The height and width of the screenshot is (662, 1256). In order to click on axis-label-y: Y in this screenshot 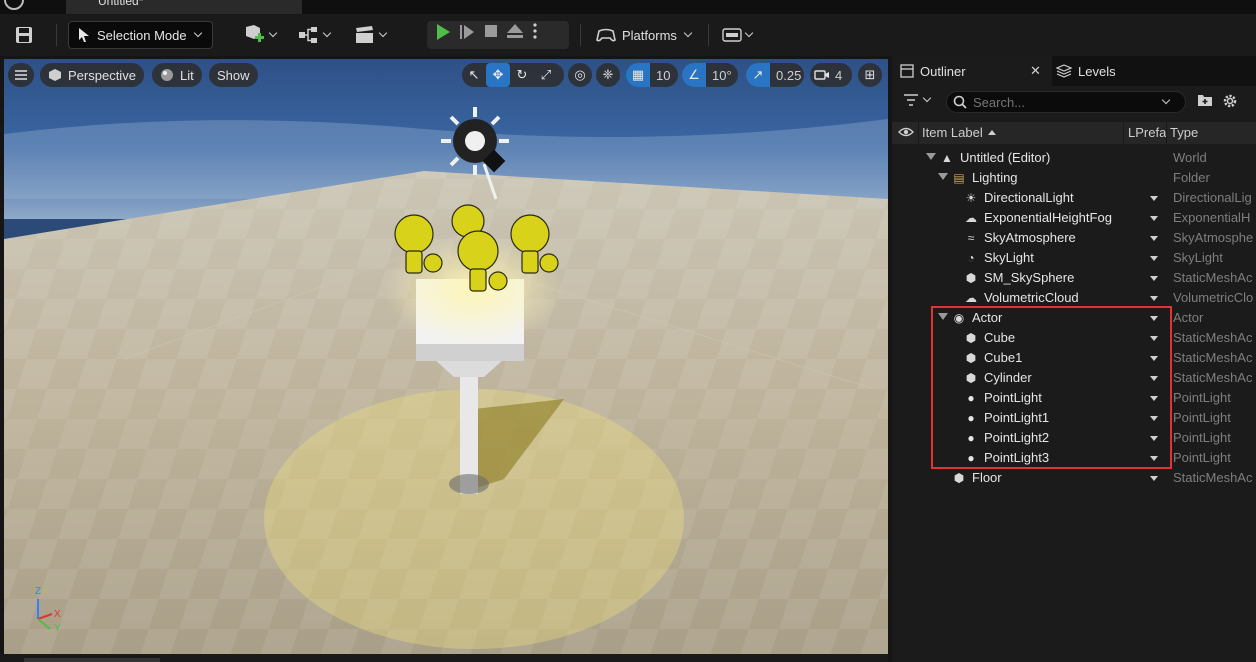, I will do `click(57, 628)`.